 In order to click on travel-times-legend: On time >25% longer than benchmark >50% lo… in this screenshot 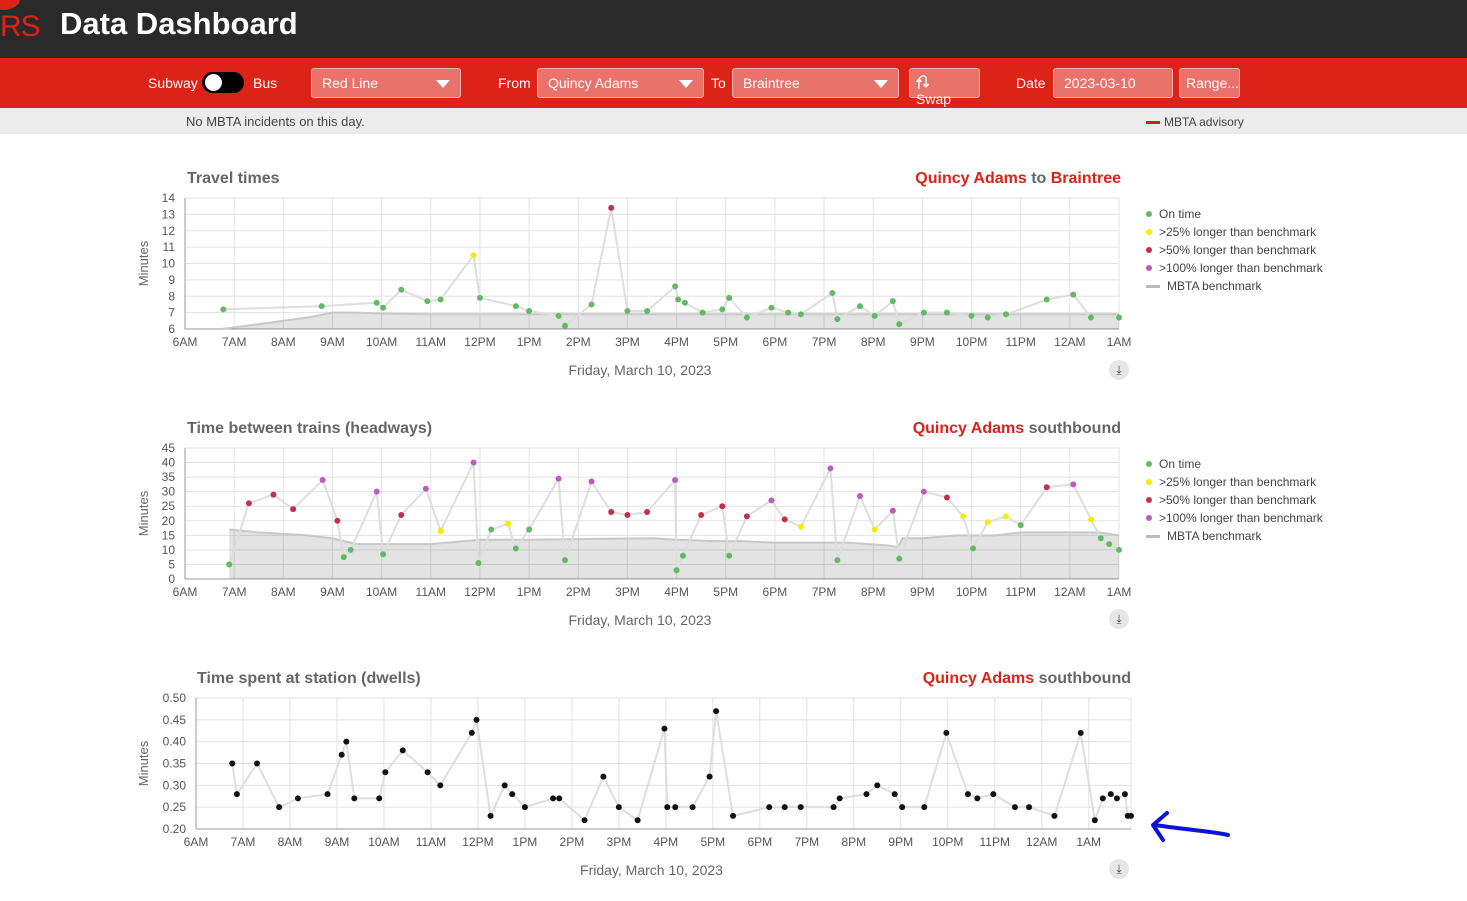, I will do `click(1234, 250)`.